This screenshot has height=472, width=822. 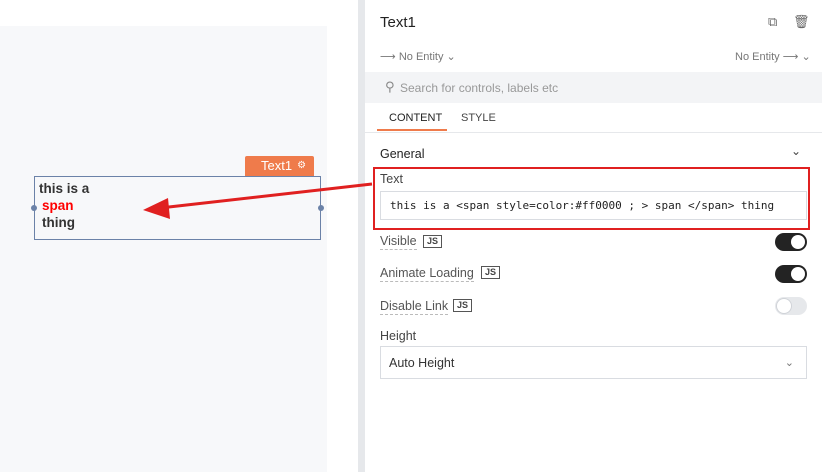 What do you see at coordinates (58, 222) in the screenshot?
I see `widget-text-line-3: thing` at bounding box center [58, 222].